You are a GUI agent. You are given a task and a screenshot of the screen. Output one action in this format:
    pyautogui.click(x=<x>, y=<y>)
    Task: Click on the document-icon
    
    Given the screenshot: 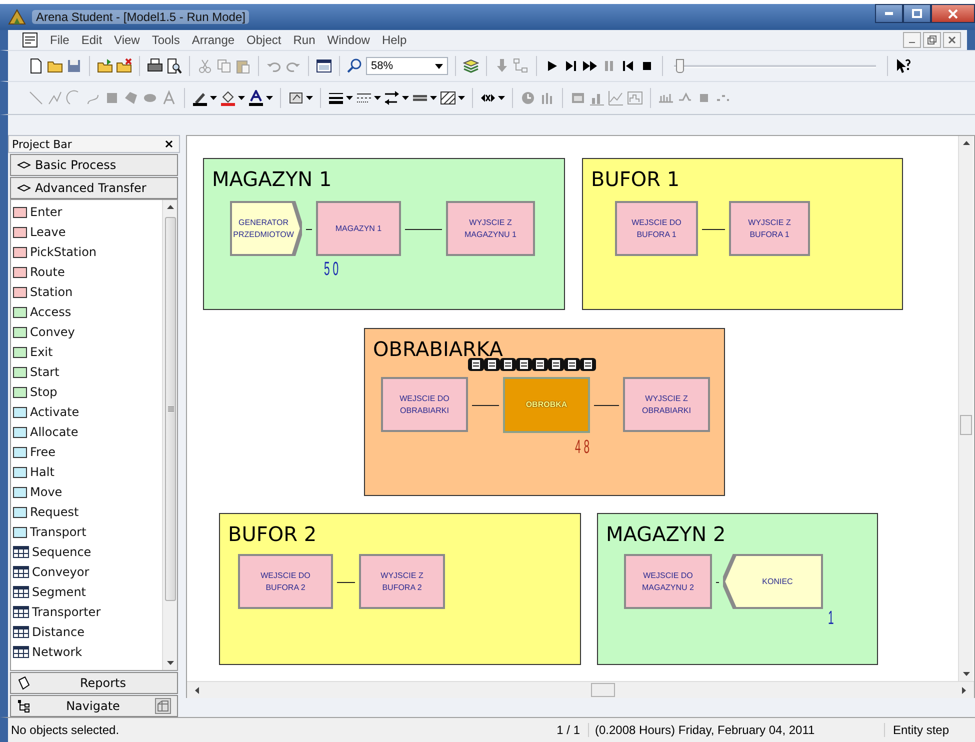 What is the action you would take?
    pyautogui.click(x=30, y=40)
    